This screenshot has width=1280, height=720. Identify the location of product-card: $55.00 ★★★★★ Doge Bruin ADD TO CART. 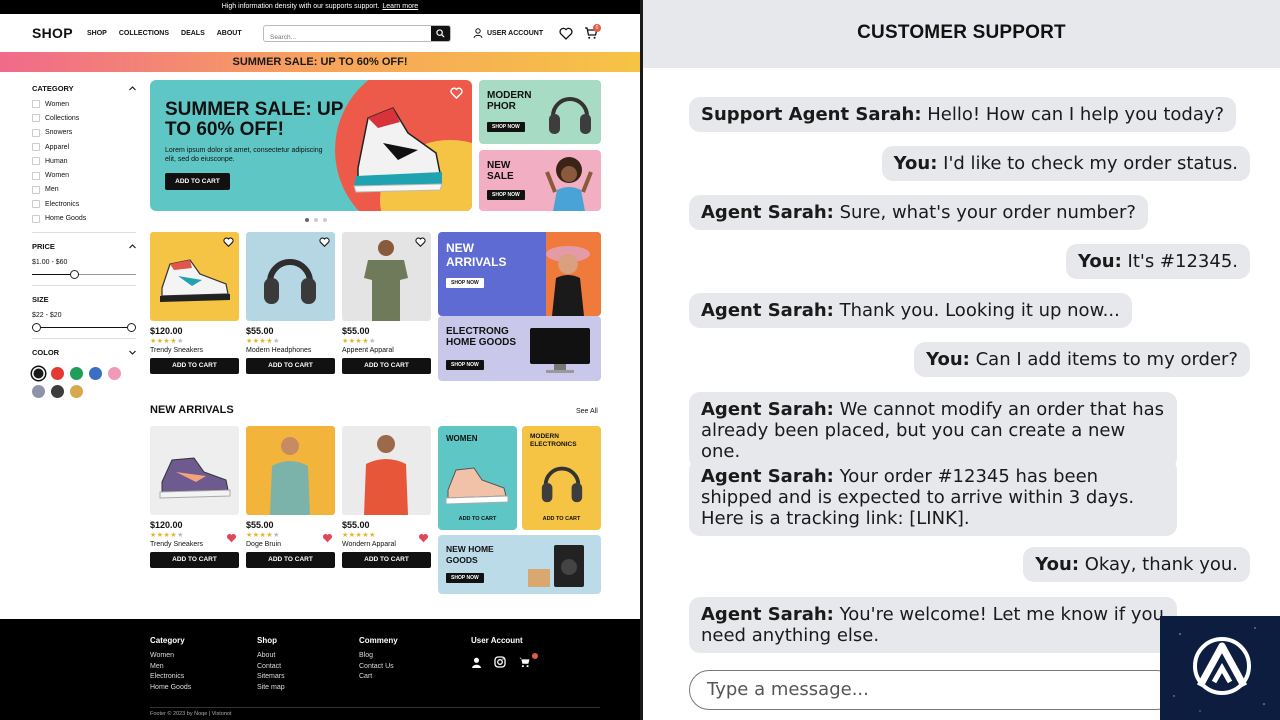
(290, 497).